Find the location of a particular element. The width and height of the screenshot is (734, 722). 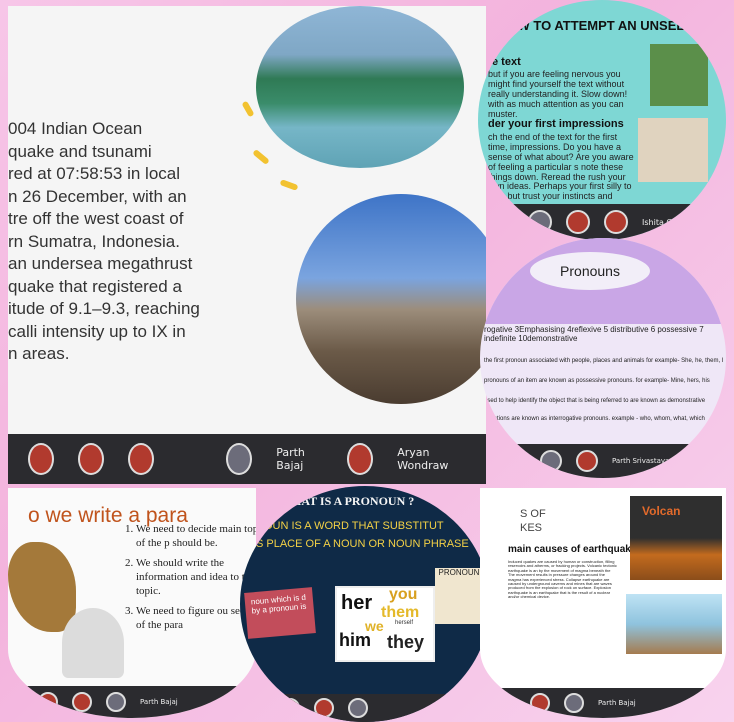

pronoun-tag: PRONOUN is located at coordinates (459, 572).